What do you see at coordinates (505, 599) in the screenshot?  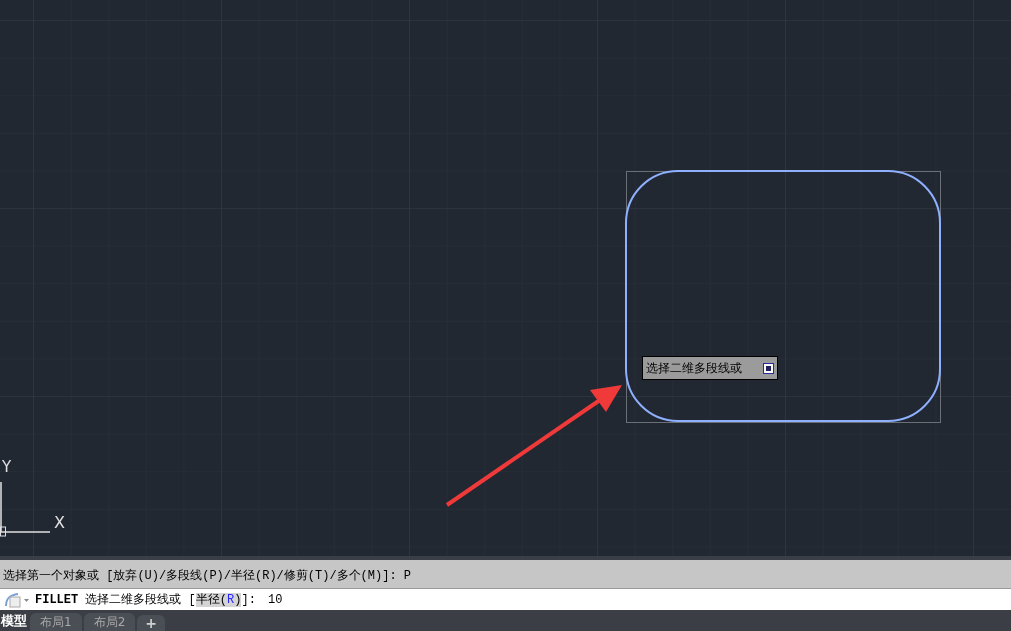 I see `command-line-field: FILLET 选择二维多段线或 [半径(R)]: 10` at bounding box center [505, 599].